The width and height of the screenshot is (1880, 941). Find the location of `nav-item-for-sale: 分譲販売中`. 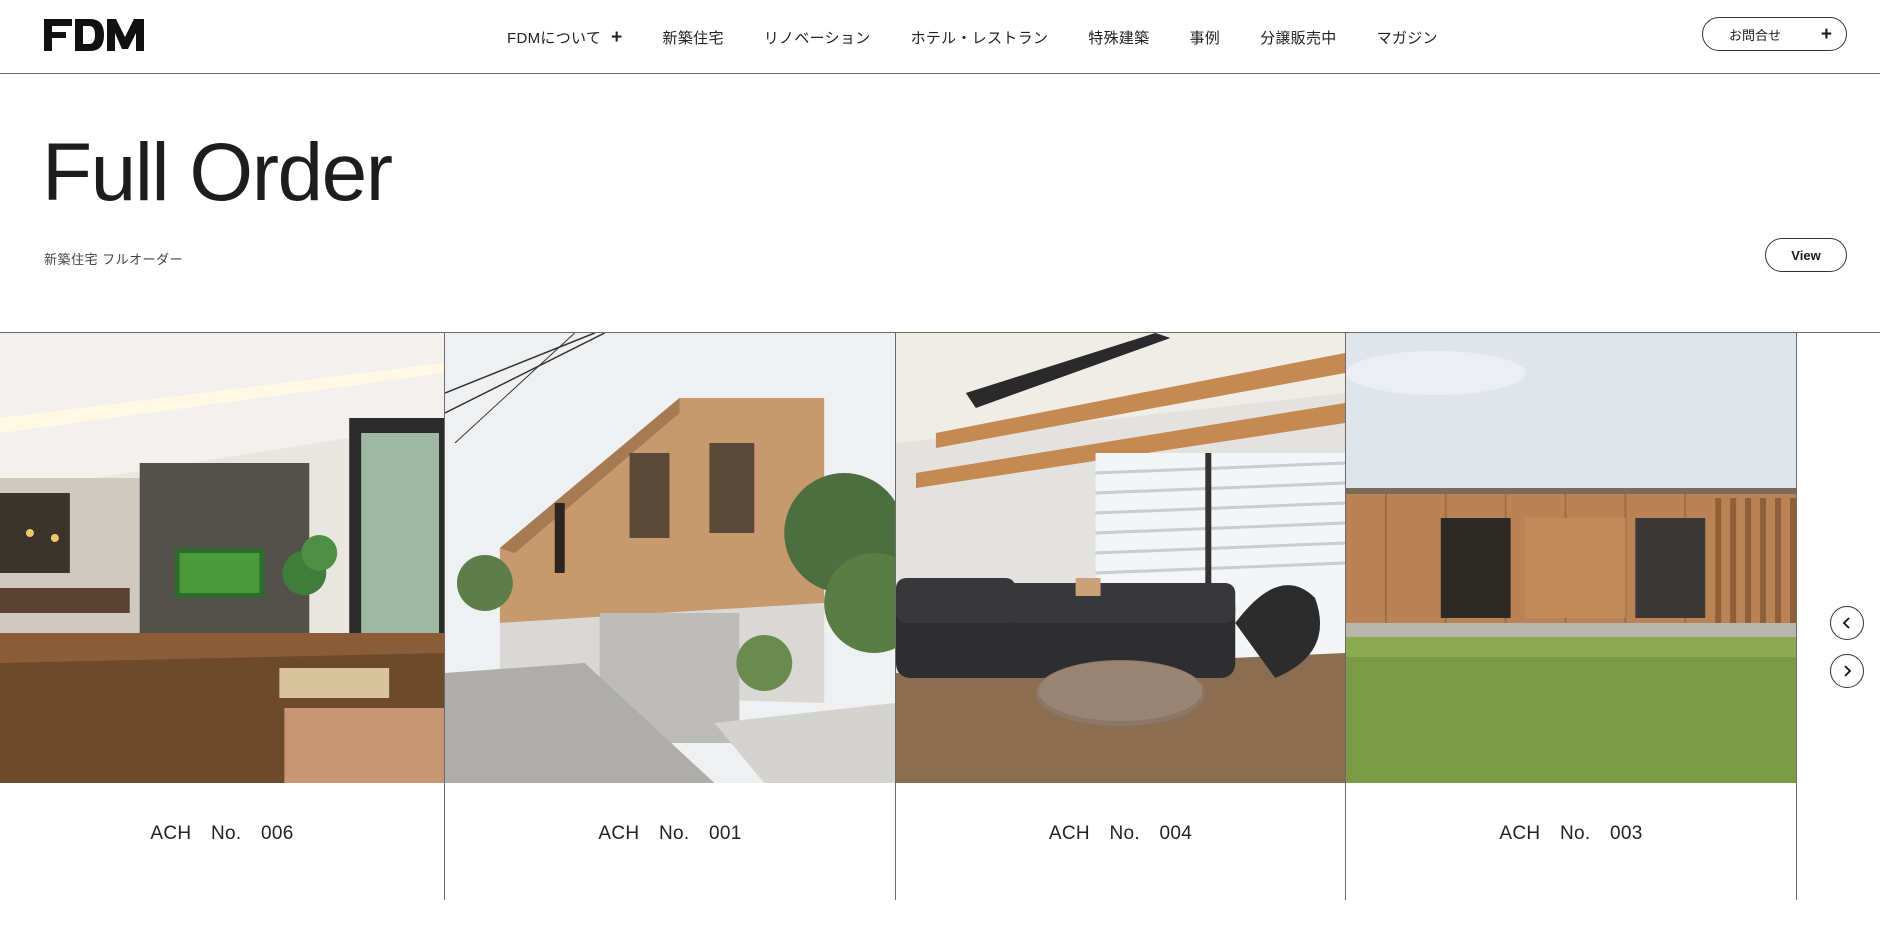

nav-item-for-sale: 分譲販売中 is located at coordinates (1298, 37).